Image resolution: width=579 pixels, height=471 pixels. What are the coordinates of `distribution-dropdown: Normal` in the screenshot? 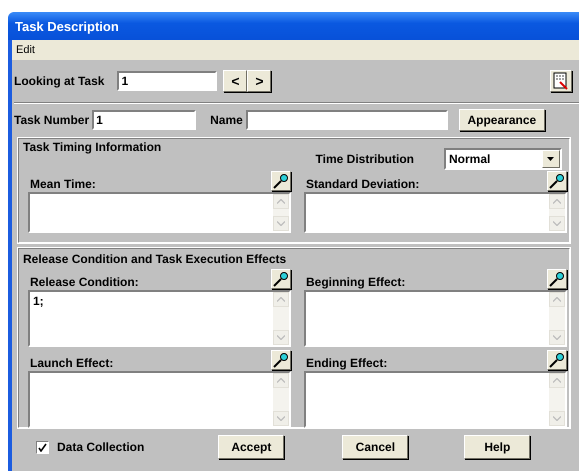 It's located at (503, 159).